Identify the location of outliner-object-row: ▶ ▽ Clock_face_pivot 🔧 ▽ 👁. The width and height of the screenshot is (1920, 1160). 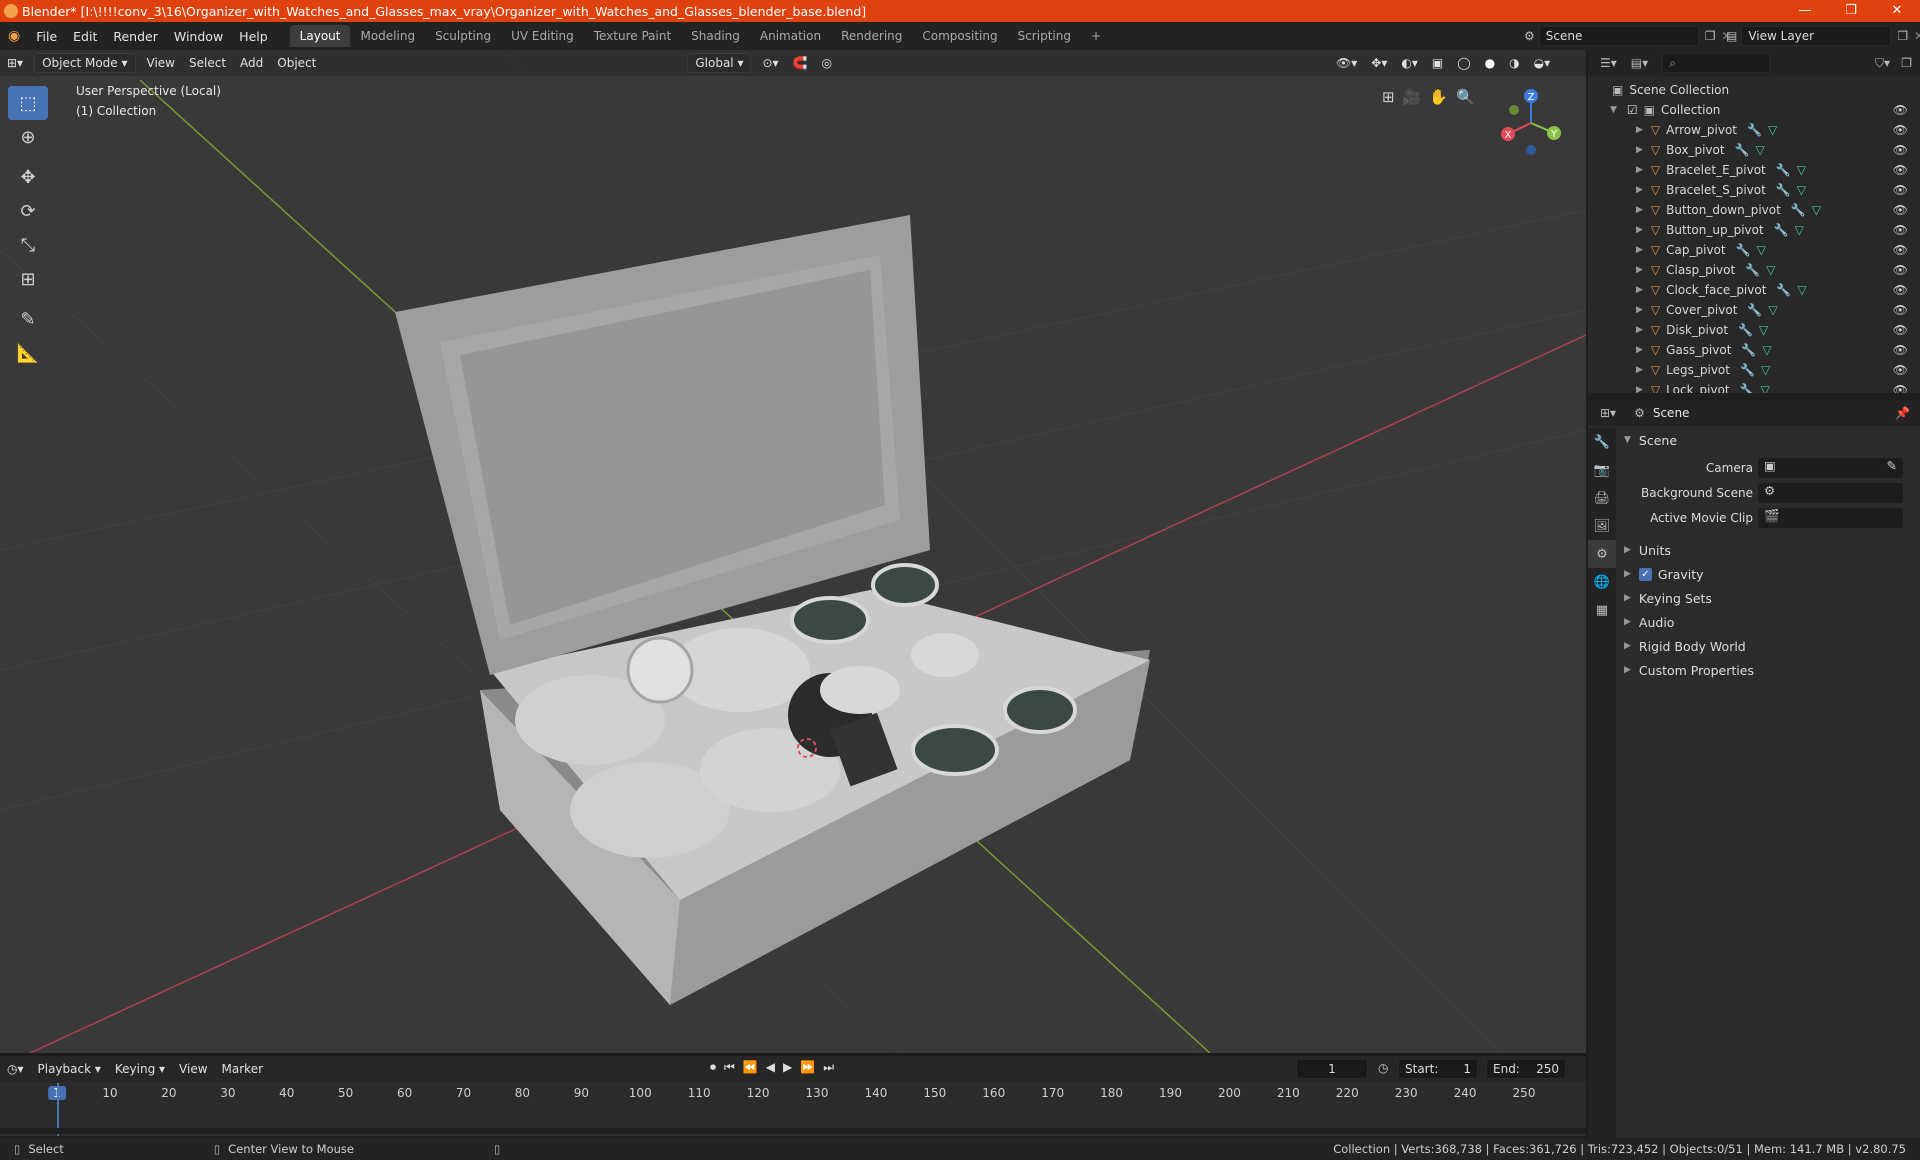
(1754, 290).